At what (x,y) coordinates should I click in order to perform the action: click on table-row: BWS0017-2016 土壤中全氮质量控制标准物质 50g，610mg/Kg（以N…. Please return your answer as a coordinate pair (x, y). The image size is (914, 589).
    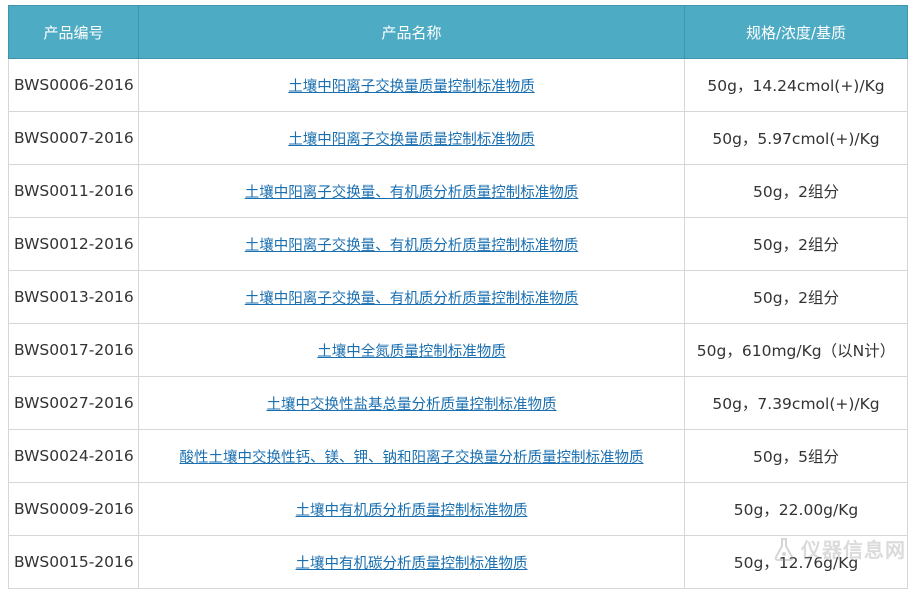
    Looking at the image, I should click on (458, 350).